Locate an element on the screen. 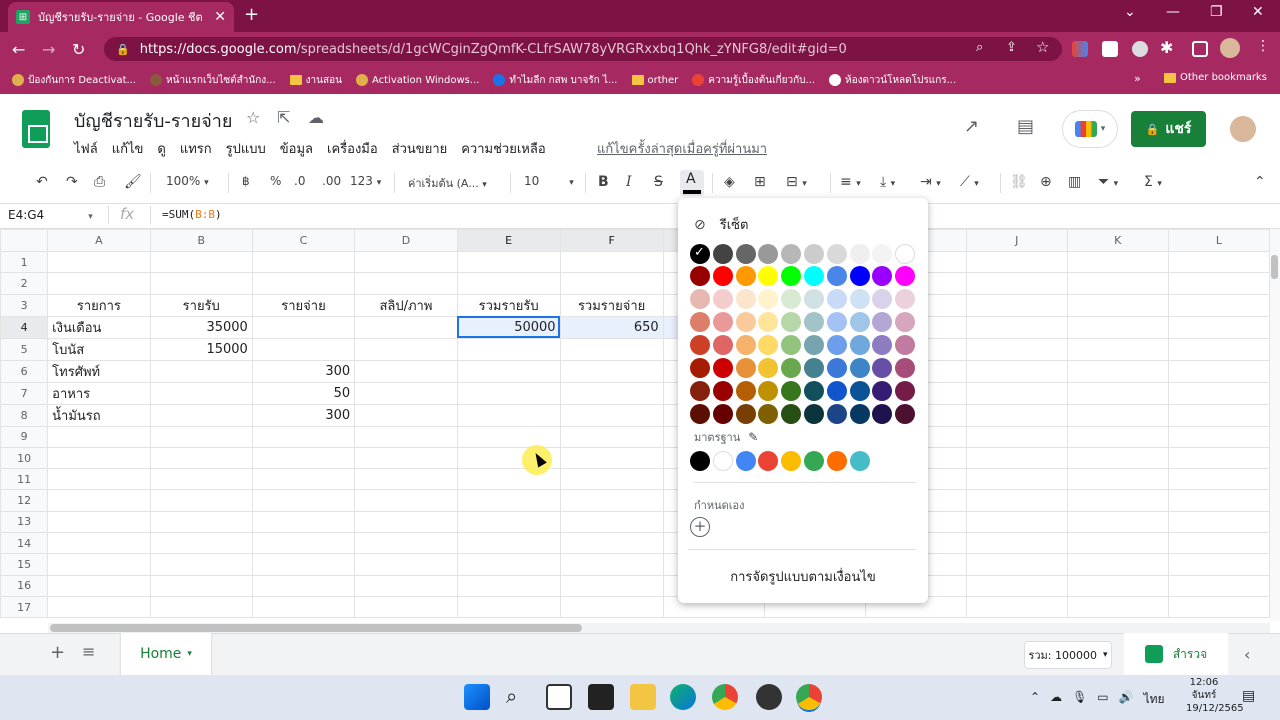 This screenshot has height=720, width=1280. bookmark-star-icon: ☆ is located at coordinates (1042, 47).